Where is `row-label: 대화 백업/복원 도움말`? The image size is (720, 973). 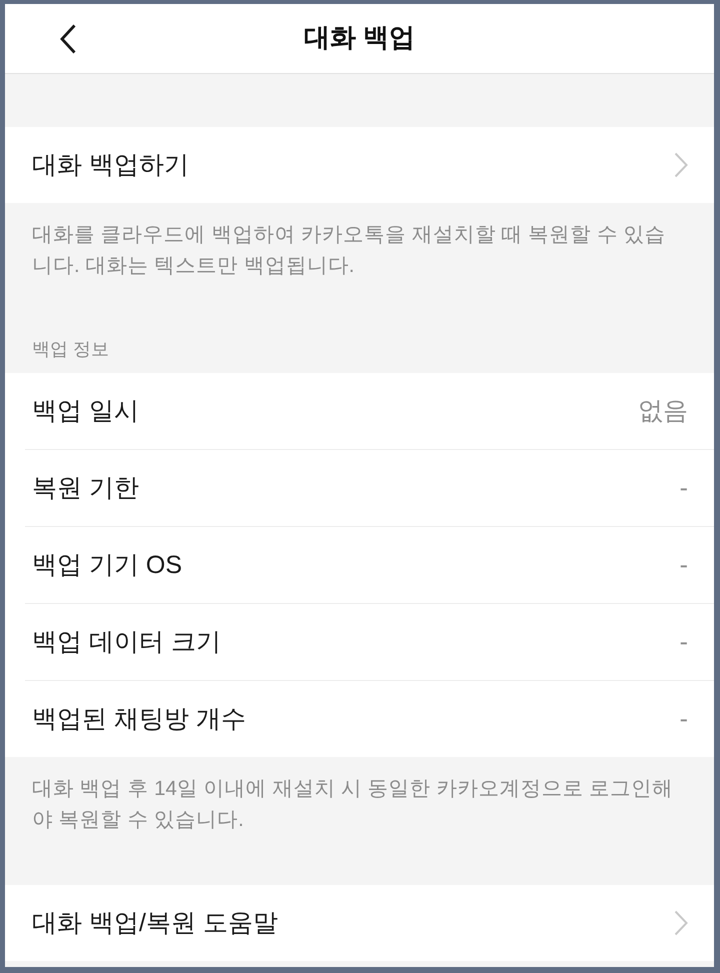 row-label: 대화 백업/복원 도움말 is located at coordinates (155, 923).